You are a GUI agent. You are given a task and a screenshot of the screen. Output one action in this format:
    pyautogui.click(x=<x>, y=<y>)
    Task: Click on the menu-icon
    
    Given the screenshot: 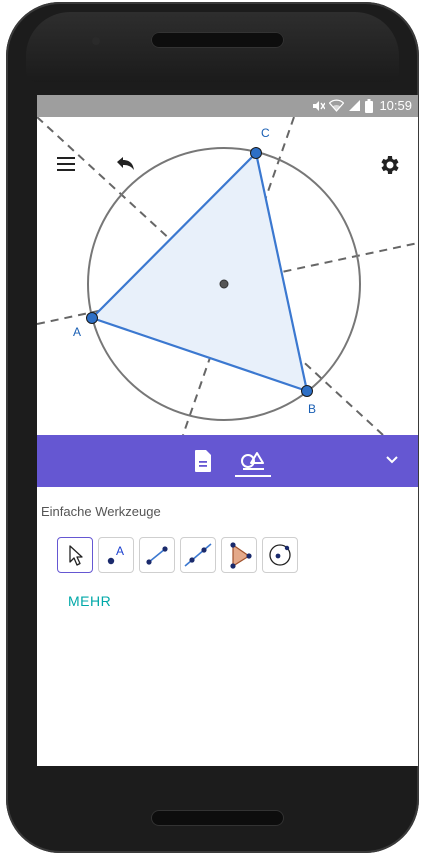 What is the action you would take?
    pyautogui.click(x=66, y=164)
    